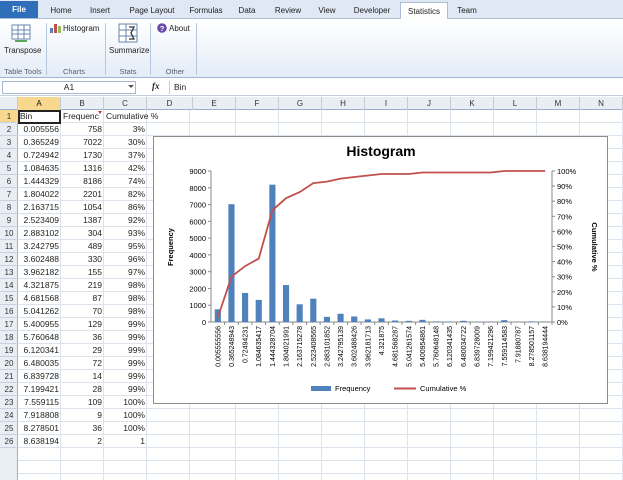 Image resolution: width=623 pixels, height=480 pixels. Describe the element at coordinates (206, 10) in the screenshot. I see `tab-formulas: Formulas` at that location.